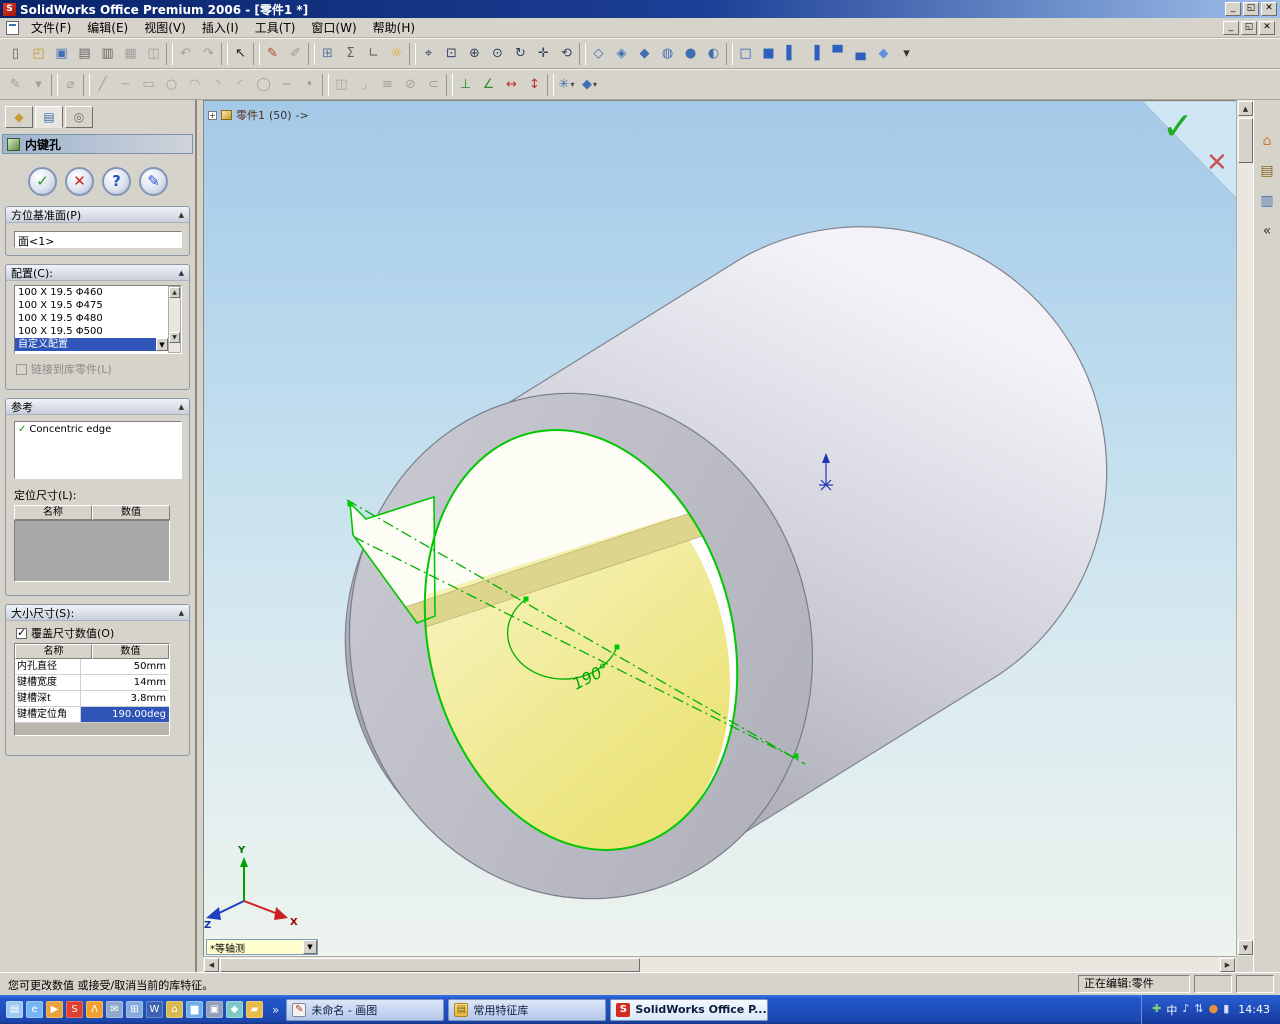 This screenshot has height=1024, width=1280. Describe the element at coordinates (275, 1010) in the screenshot. I see `quick-launch-overflow: »` at that location.